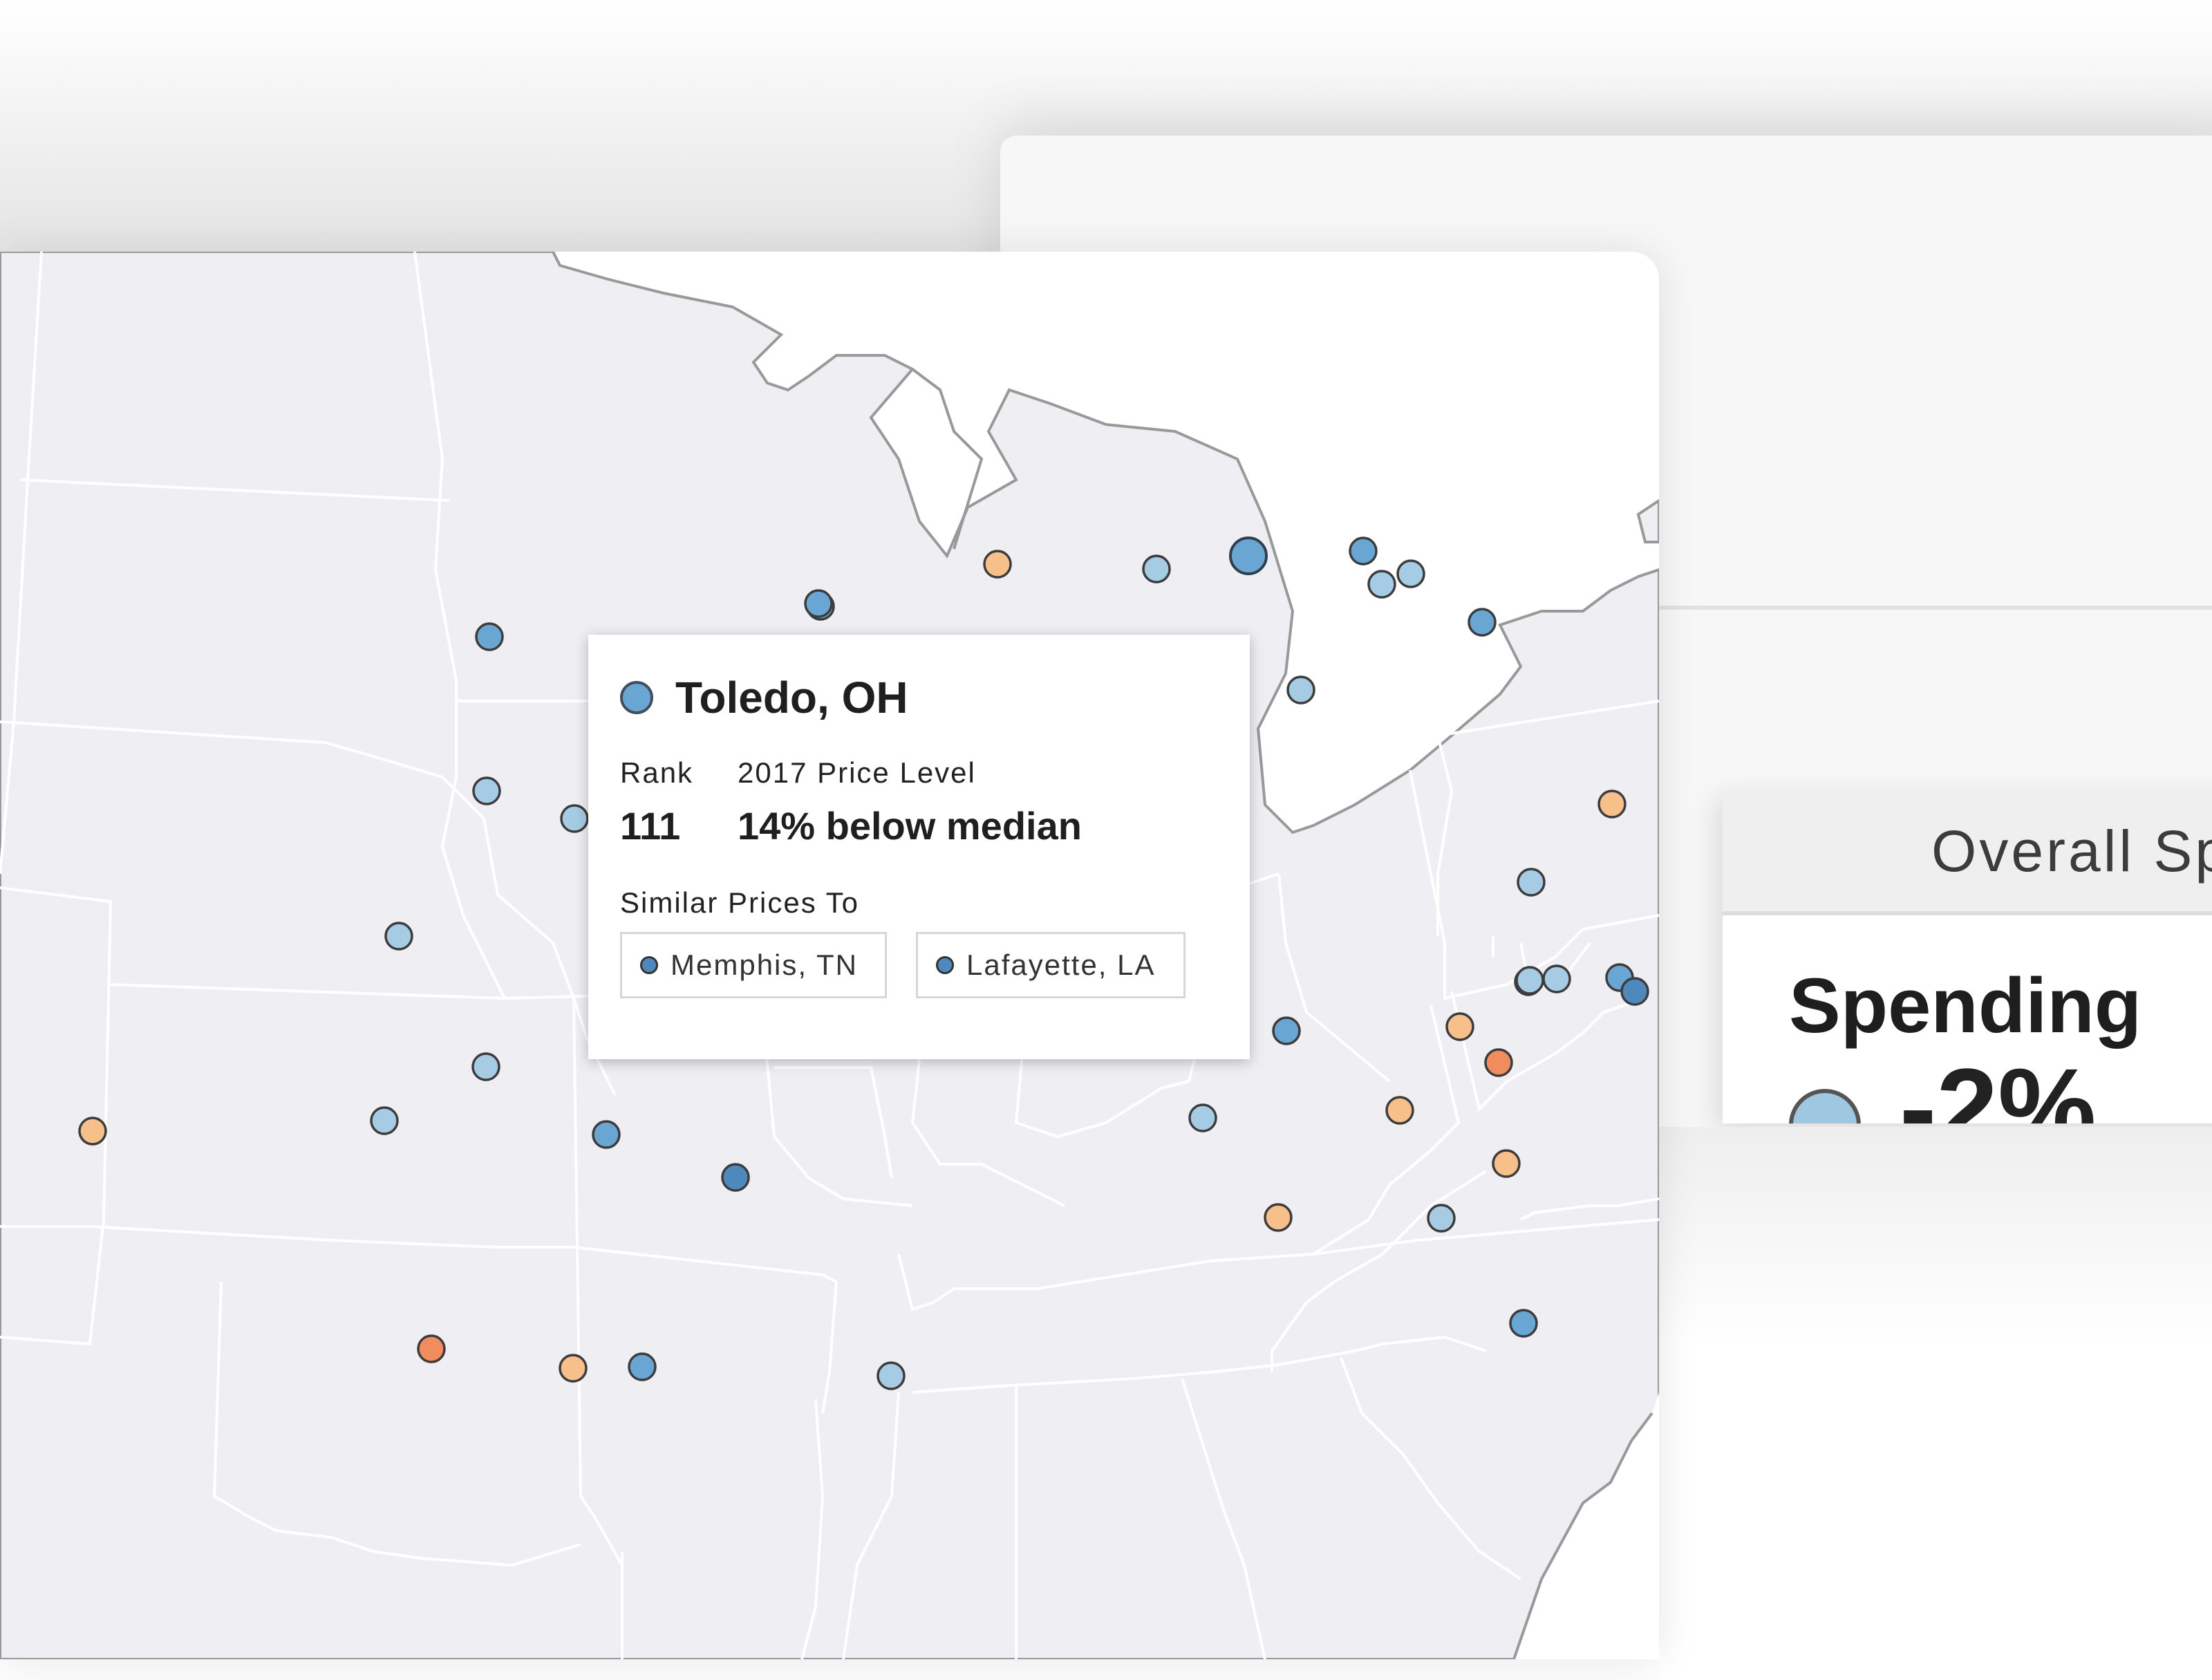 The height and width of the screenshot is (1680, 2212). I want to click on spending-value: -2%, so click(1999, 1084).